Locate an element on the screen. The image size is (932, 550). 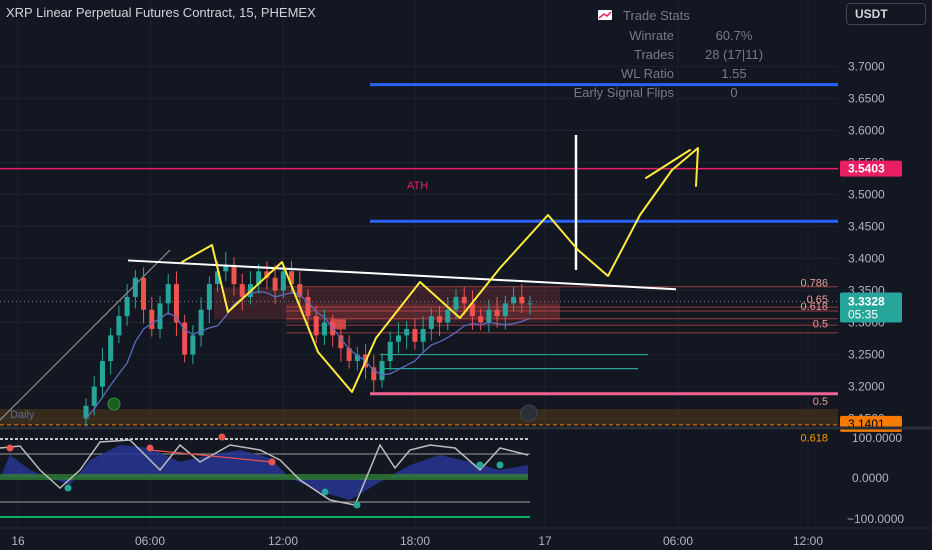
stat-label: Trades is located at coordinates (654, 54).